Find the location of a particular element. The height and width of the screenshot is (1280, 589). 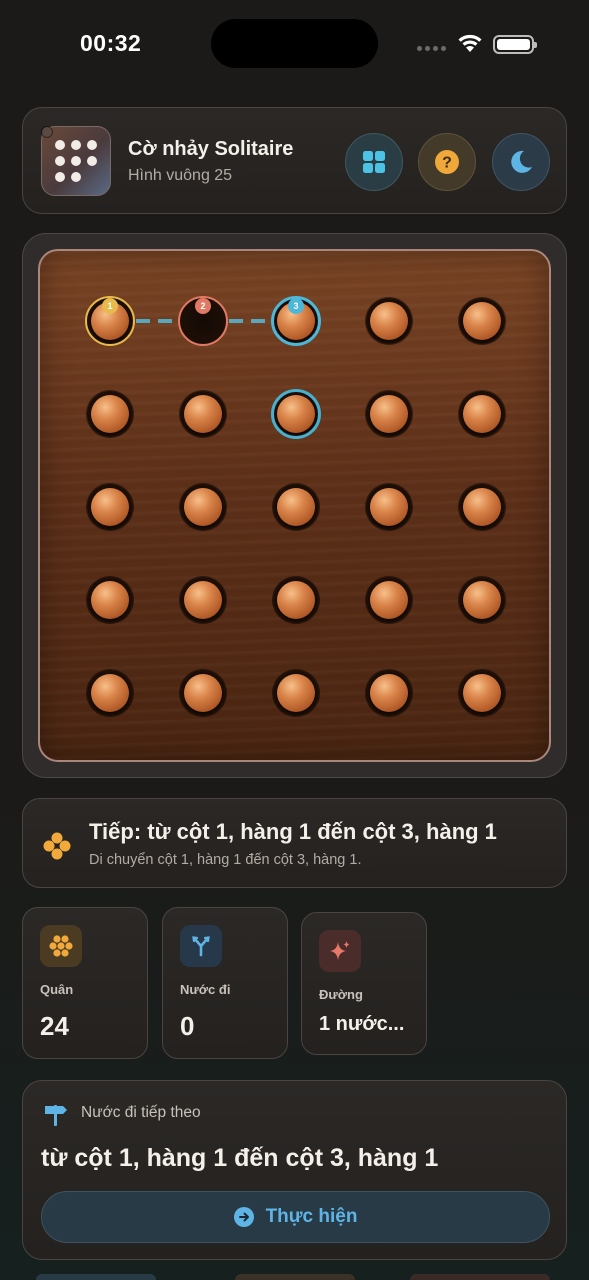

app-title: Cờ nhảy Solitaire is located at coordinates (211, 149).